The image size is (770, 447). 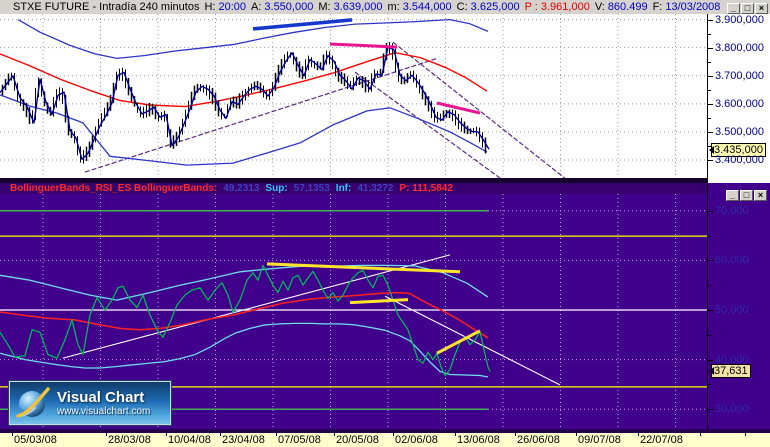 I want to click on date-axis-label: 26/06/08, so click(x=538, y=440).